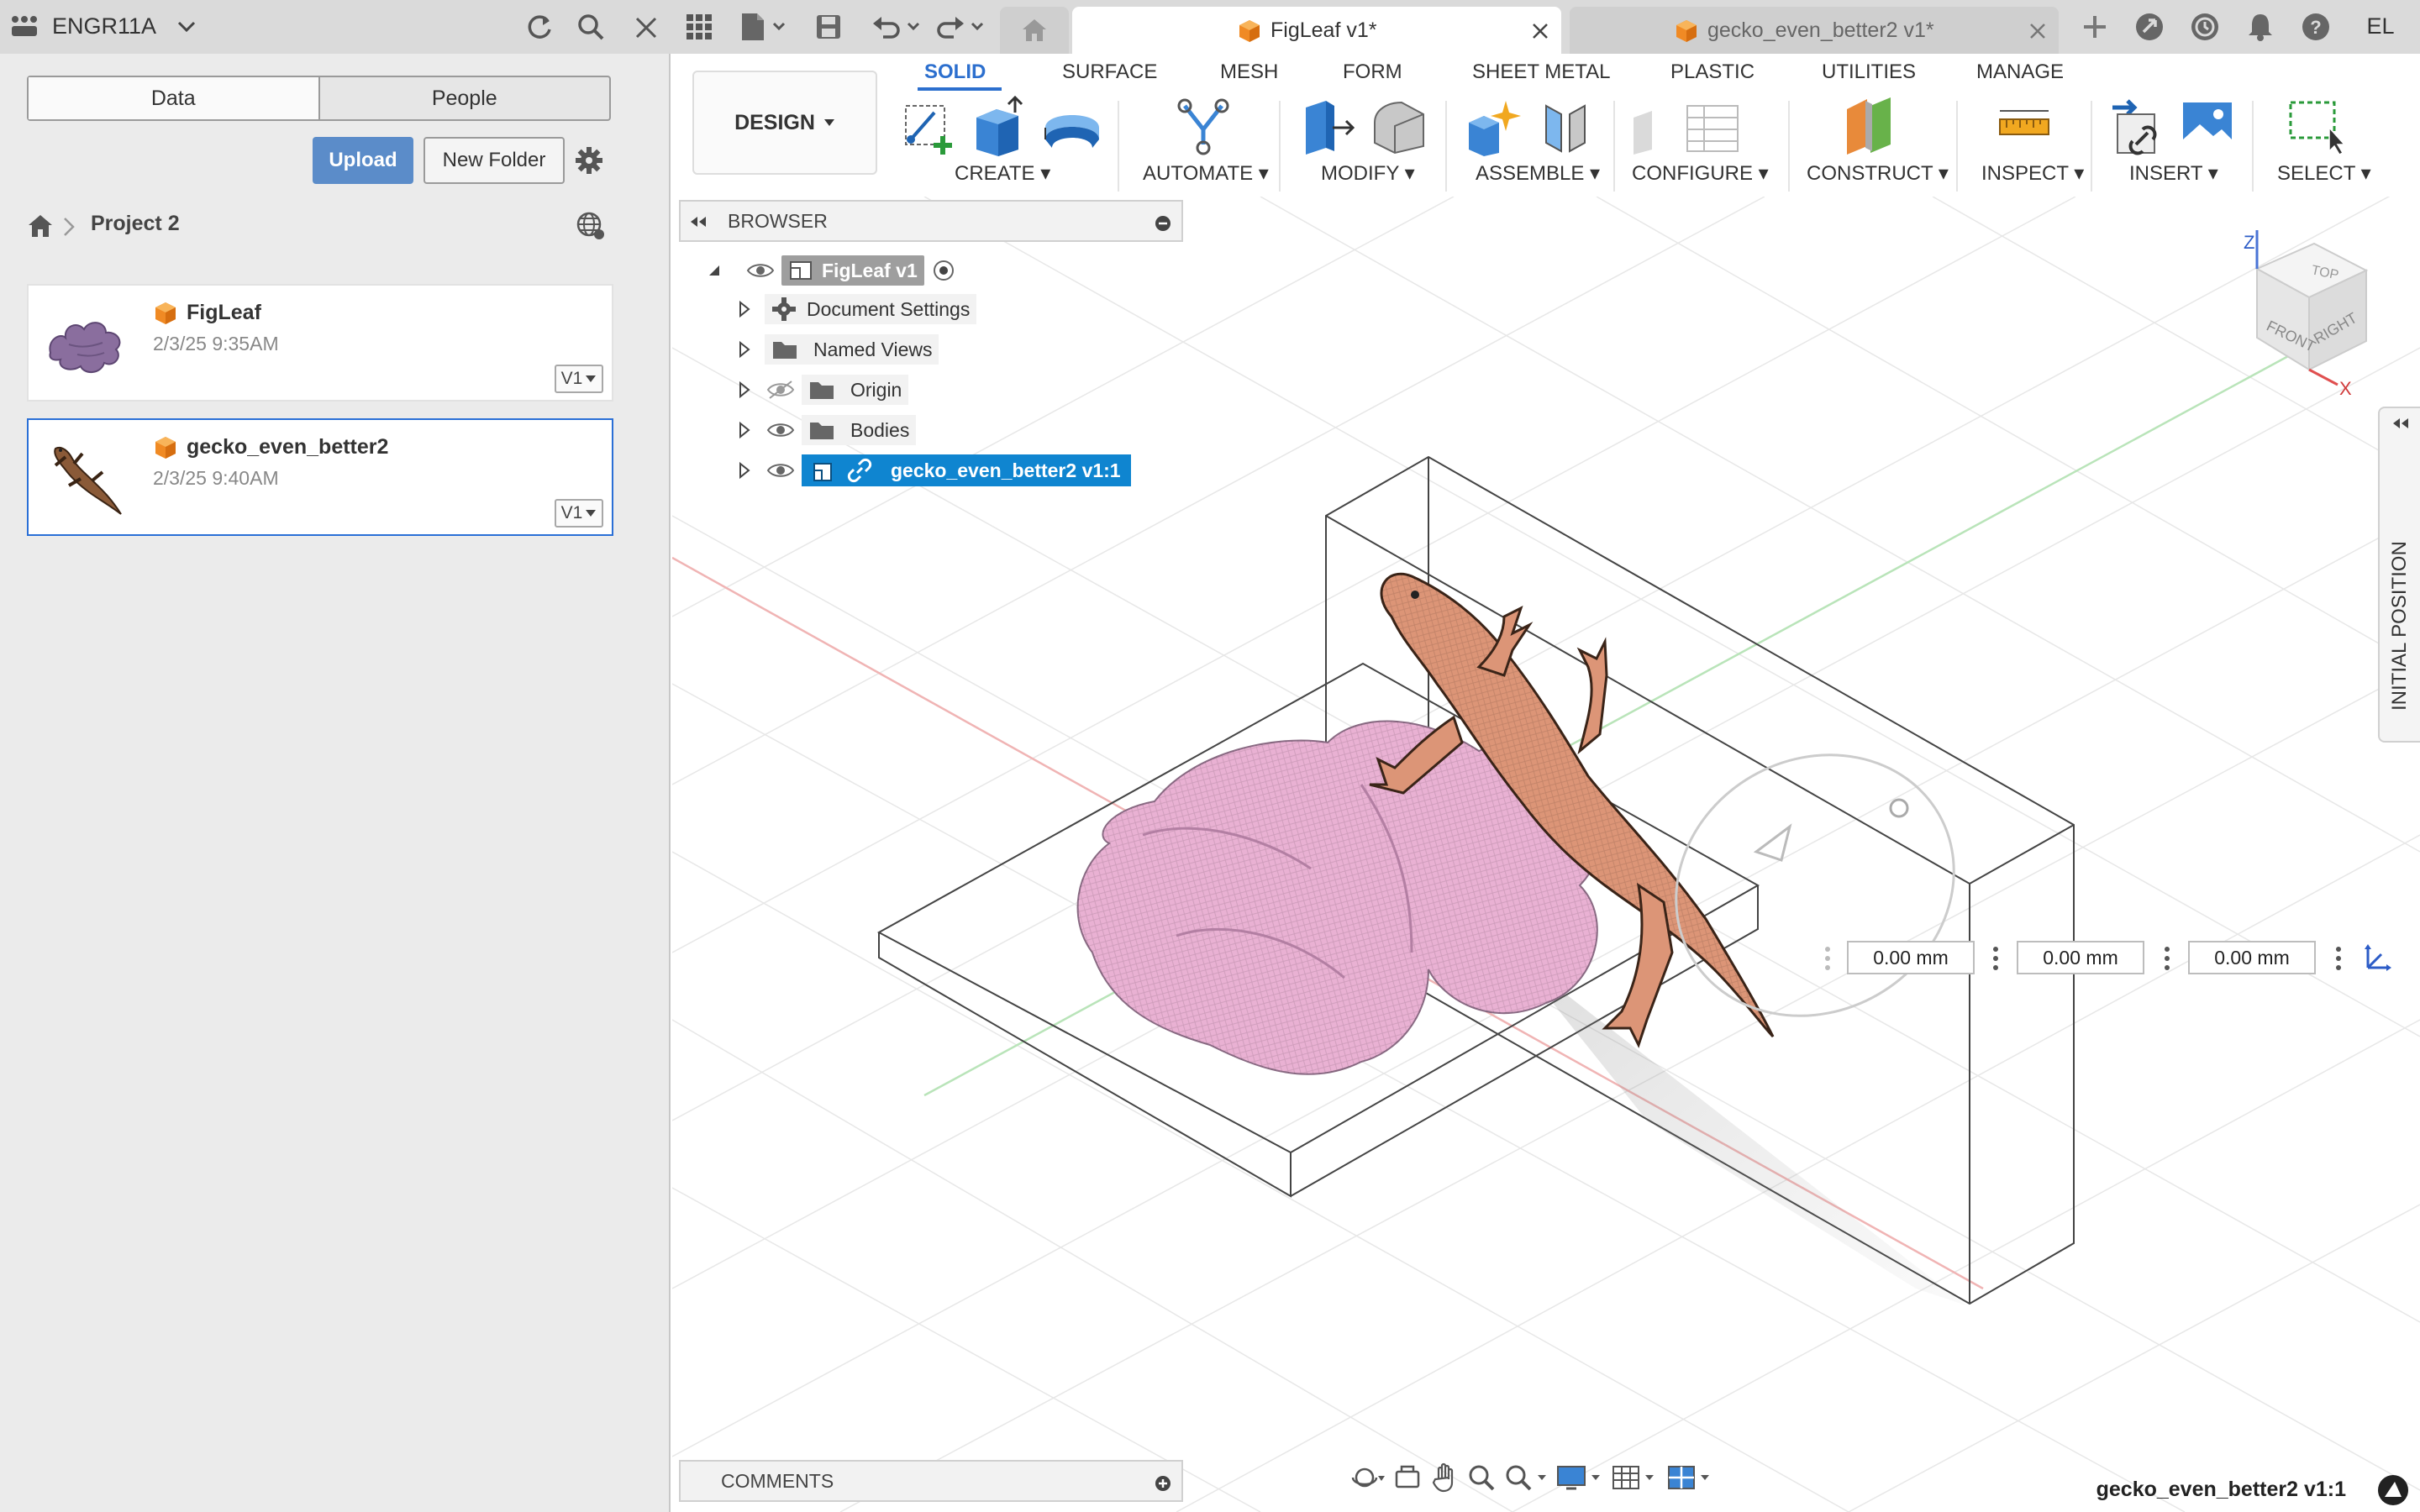 The height and width of the screenshot is (1512, 2420). Describe the element at coordinates (1579, 1477) in the screenshot. I see `display-settings-icon` at that location.